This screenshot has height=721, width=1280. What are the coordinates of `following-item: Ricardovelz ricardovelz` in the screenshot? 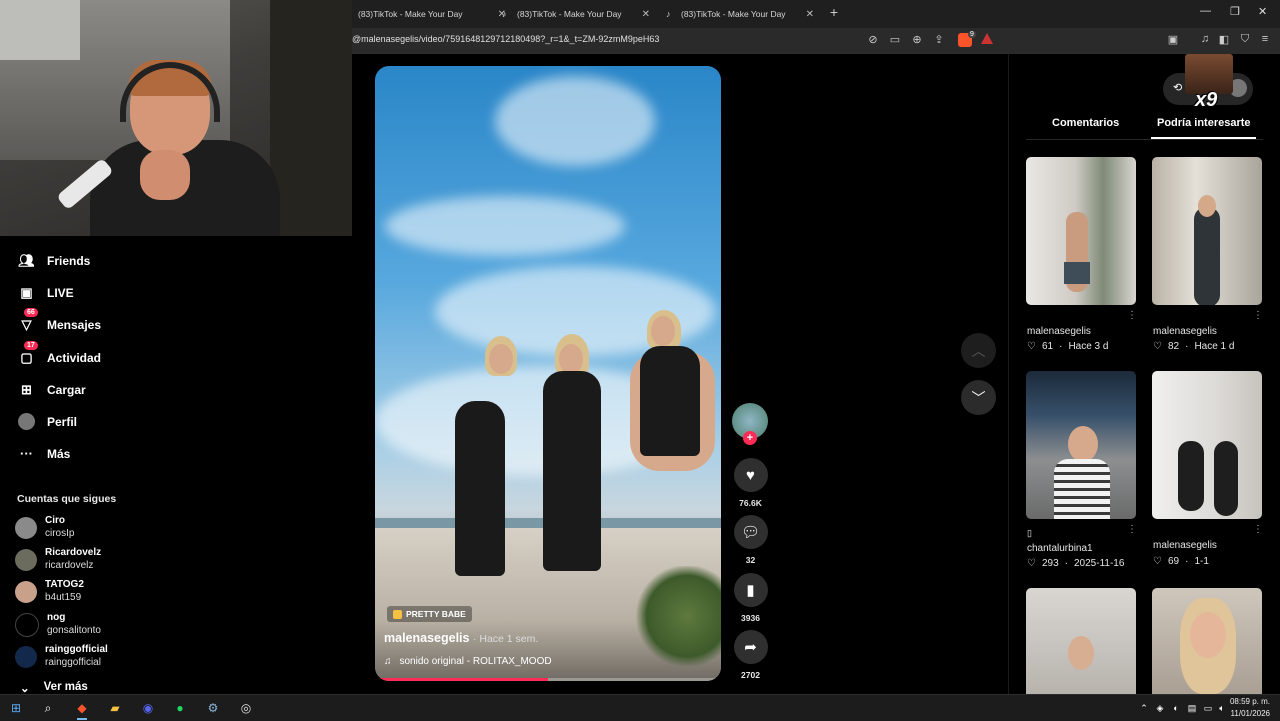 It's located at (58, 559).